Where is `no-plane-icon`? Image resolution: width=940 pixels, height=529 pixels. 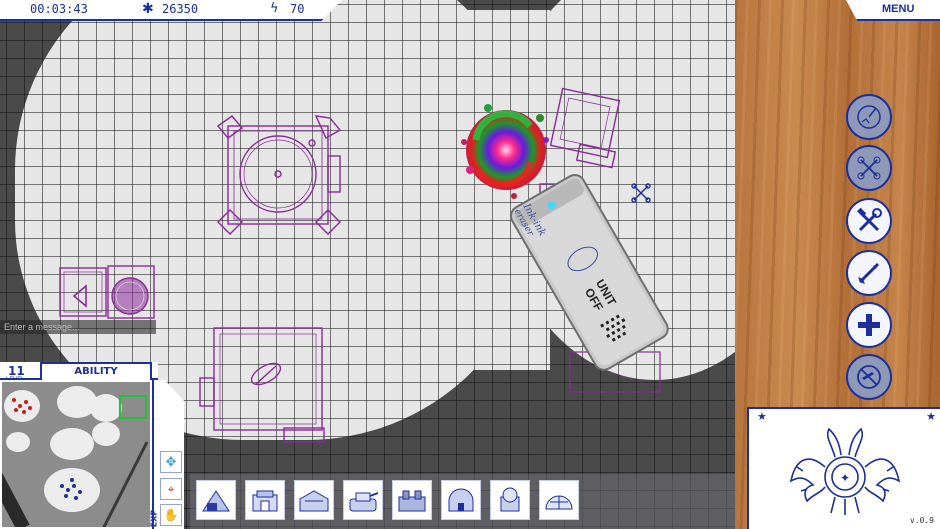 no-plane-icon is located at coordinates (869, 377).